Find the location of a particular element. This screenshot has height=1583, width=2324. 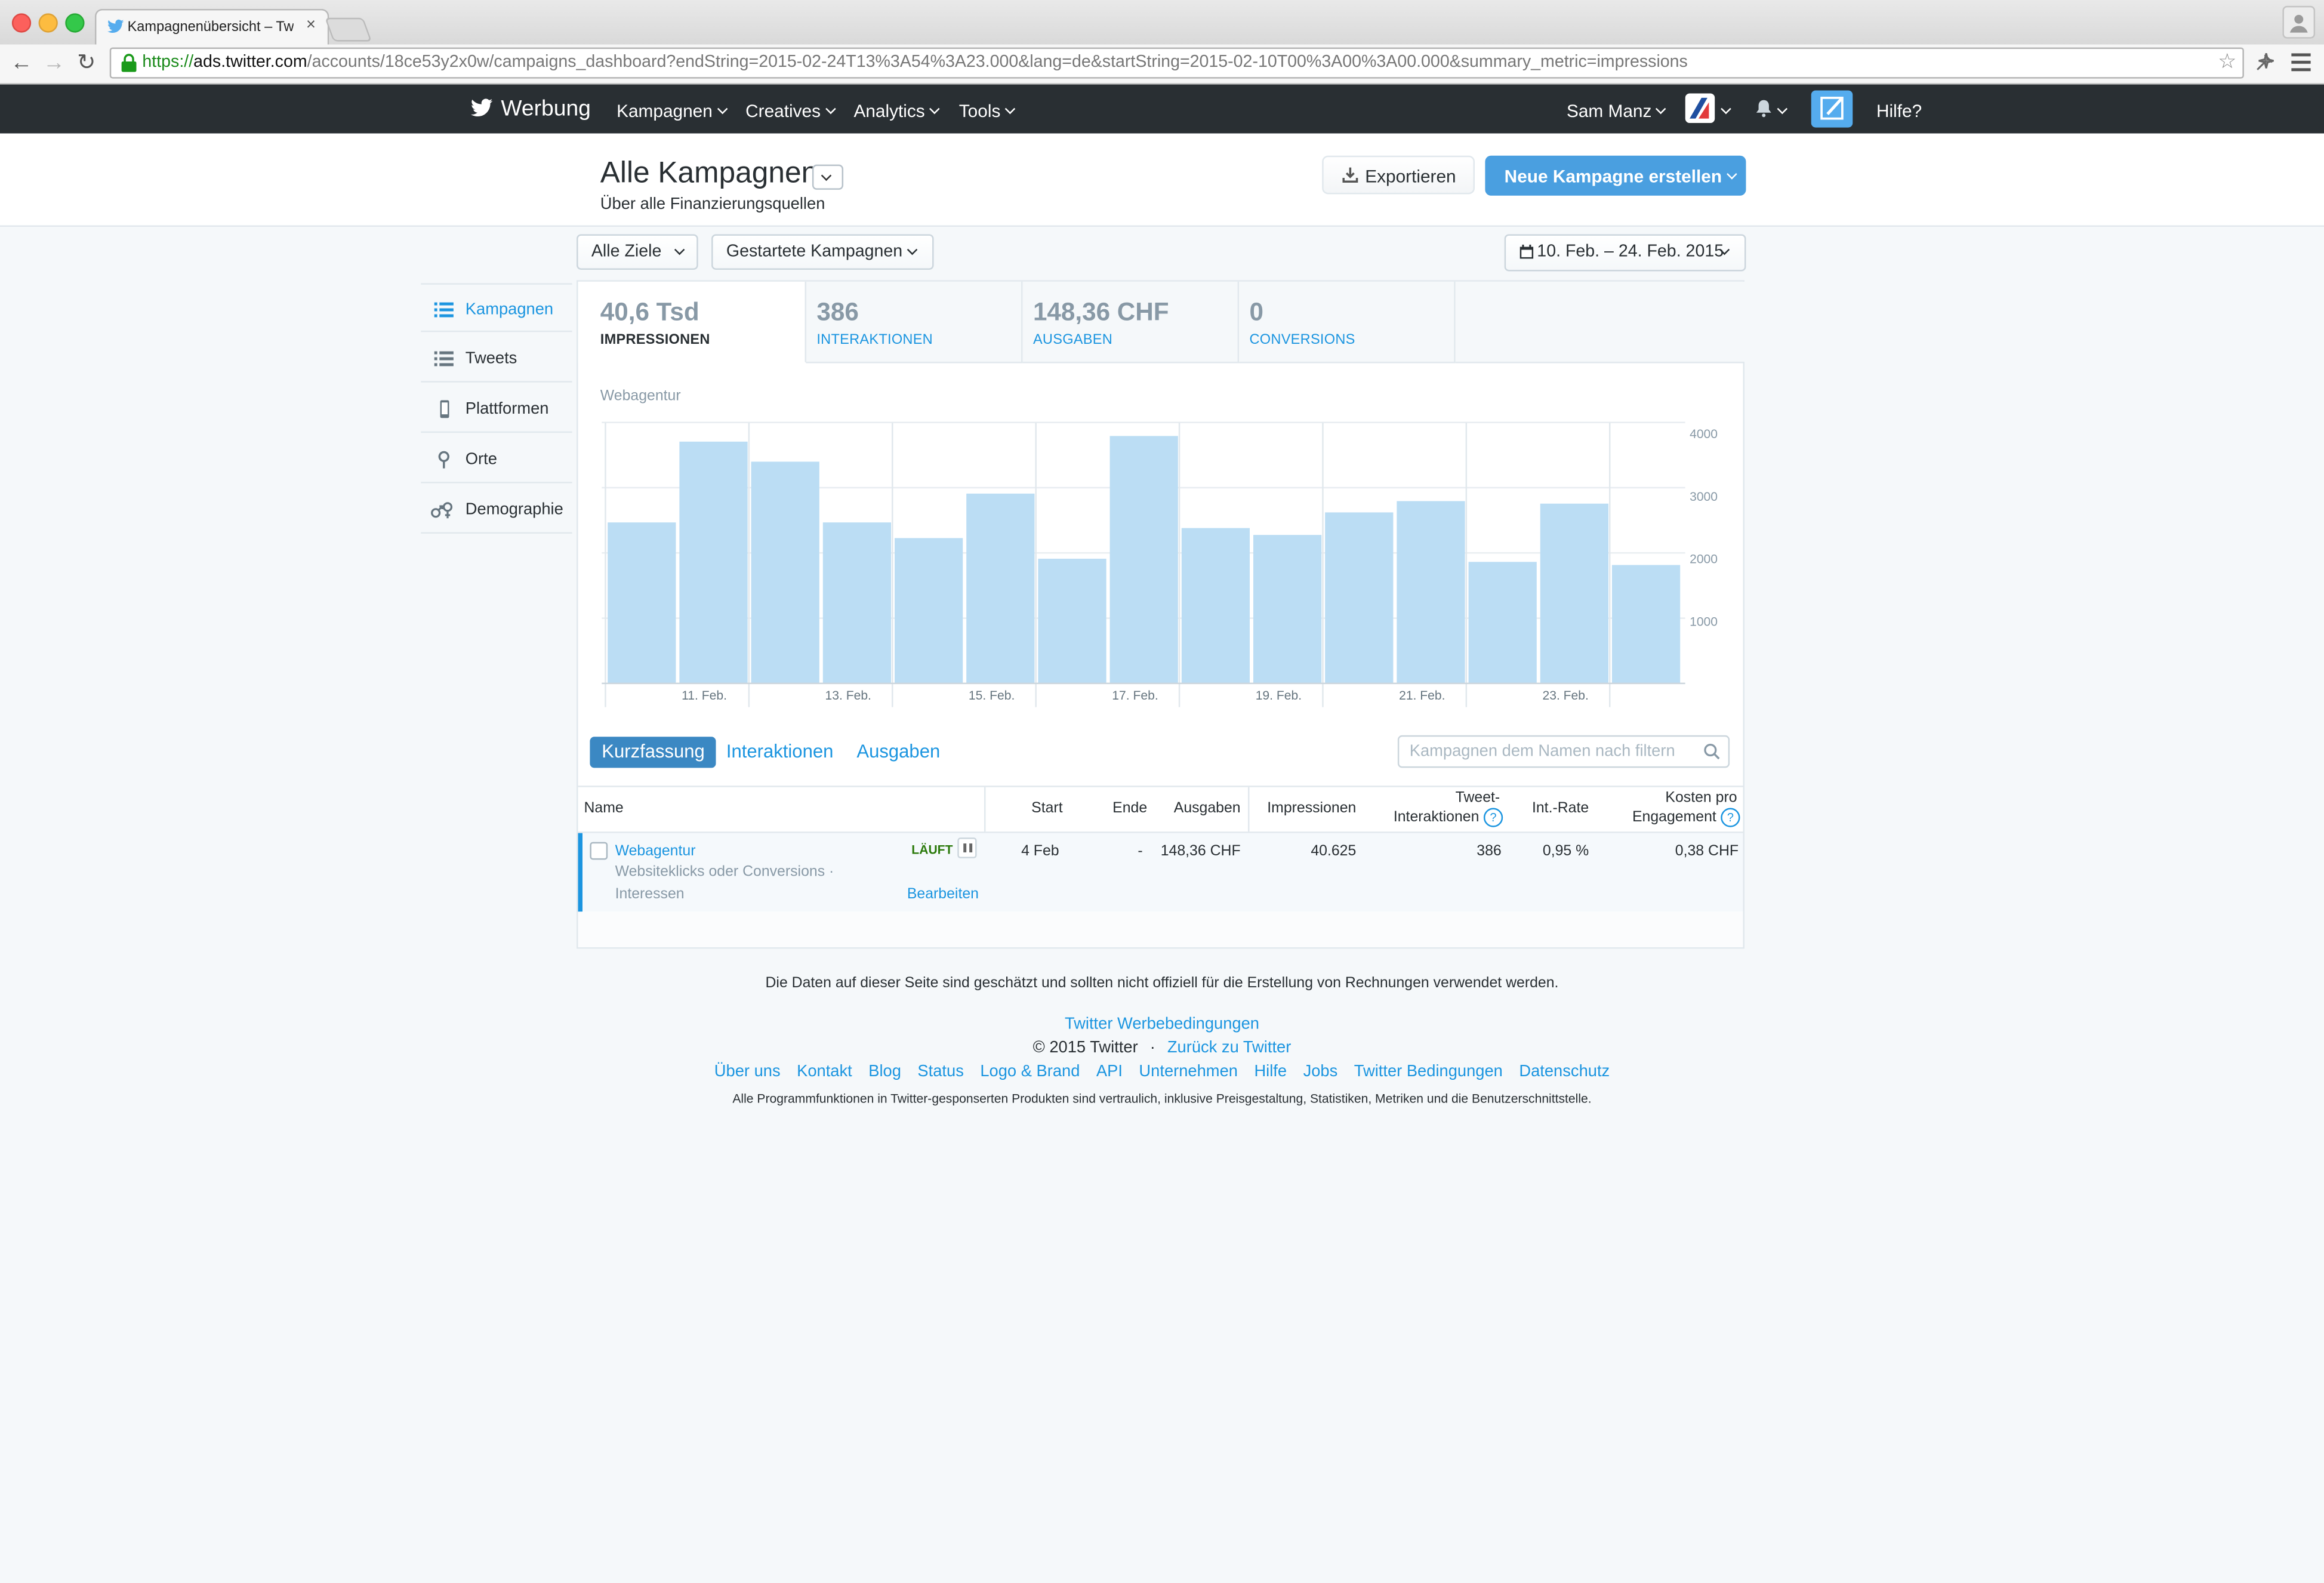

footer-link-jobs: Jobs is located at coordinates (1320, 1072).